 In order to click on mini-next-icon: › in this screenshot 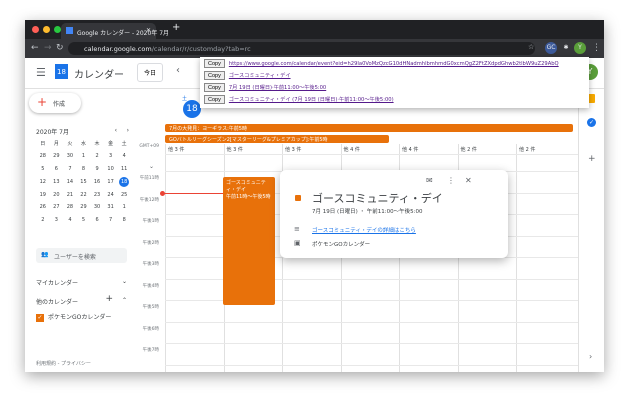, I will do `click(128, 130)`.